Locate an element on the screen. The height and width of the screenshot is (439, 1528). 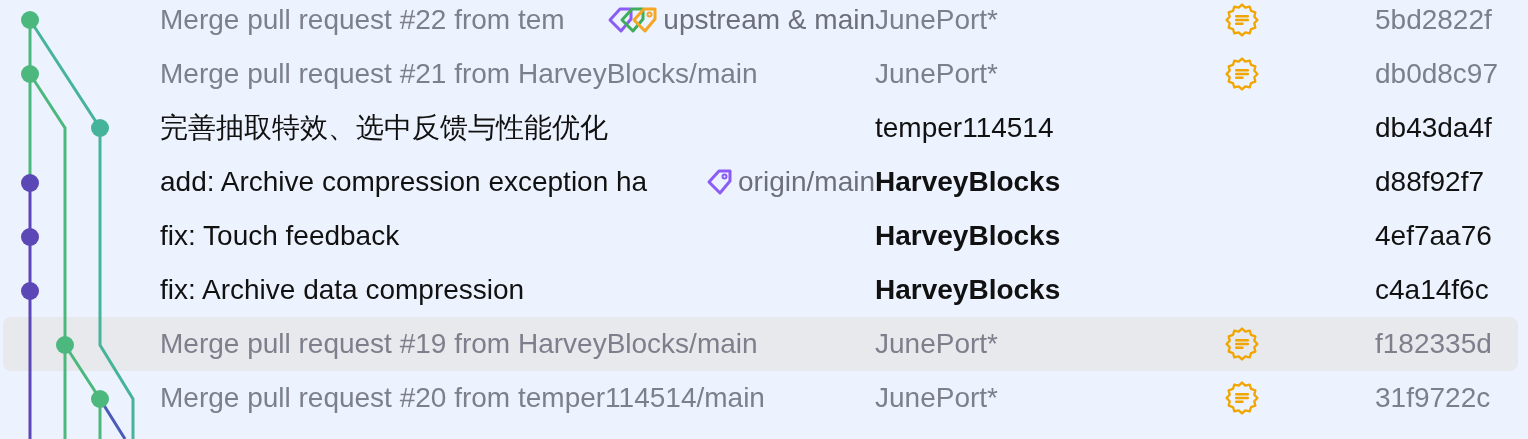
commit-hash: 31f9722c is located at coordinates (1433, 398).